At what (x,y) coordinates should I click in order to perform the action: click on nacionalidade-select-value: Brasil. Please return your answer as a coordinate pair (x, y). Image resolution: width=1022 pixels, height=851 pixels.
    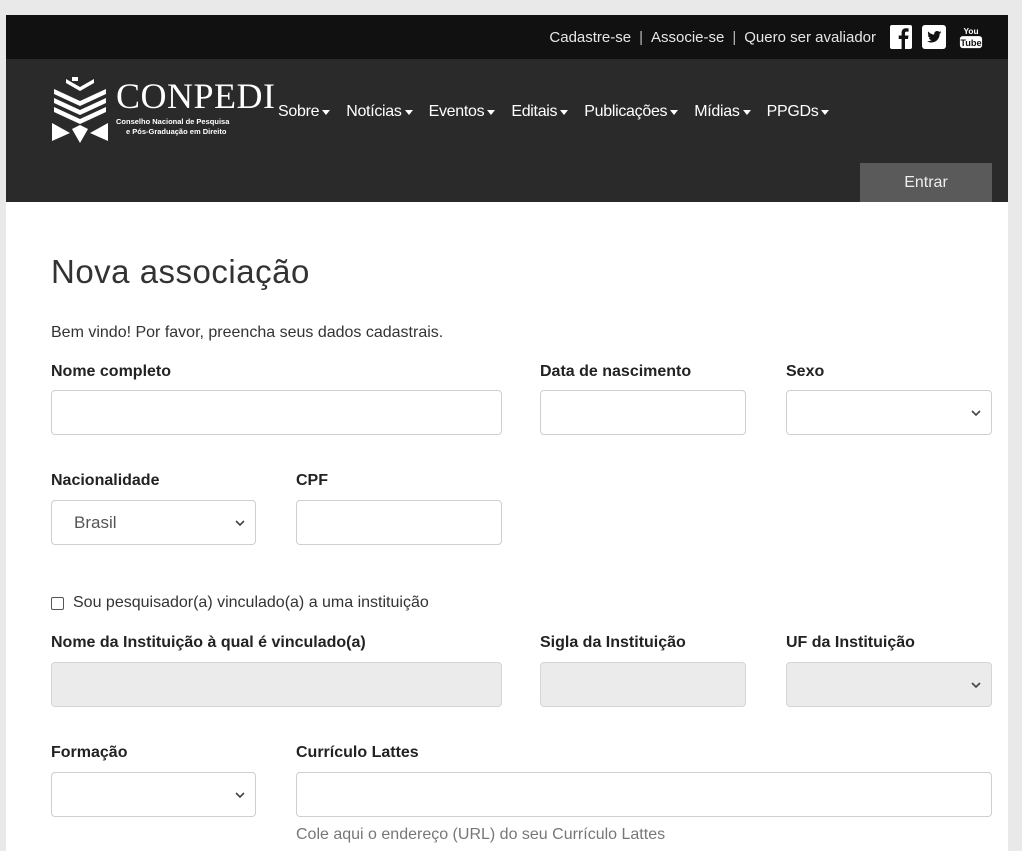
    Looking at the image, I should click on (95, 522).